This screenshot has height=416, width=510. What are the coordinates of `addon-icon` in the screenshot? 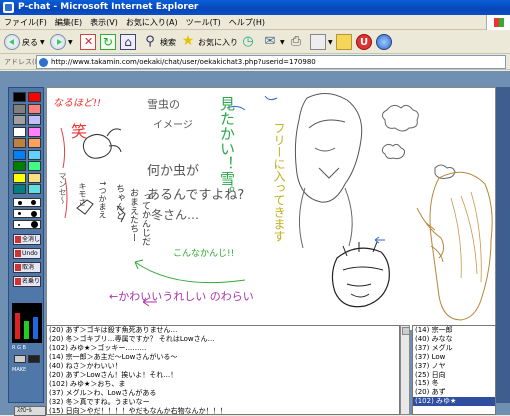 It's located at (364, 42).